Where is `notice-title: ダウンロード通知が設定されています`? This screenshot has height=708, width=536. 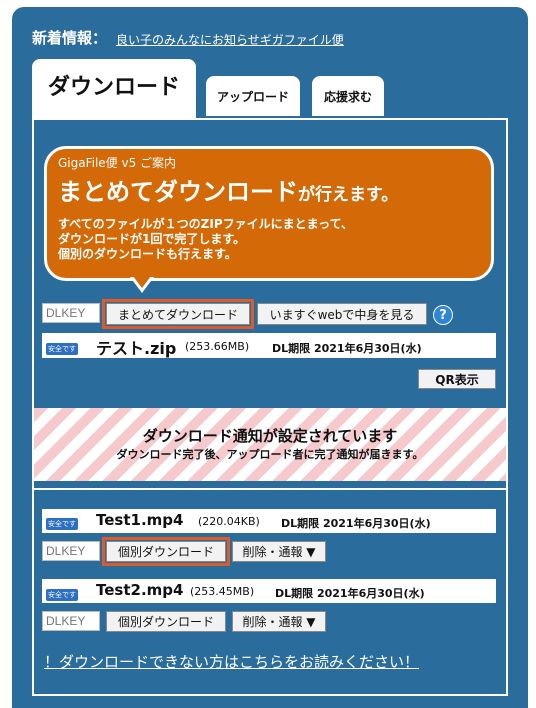 notice-title: ダウンロード通知が設定されています is located at coordinates (270, 436).